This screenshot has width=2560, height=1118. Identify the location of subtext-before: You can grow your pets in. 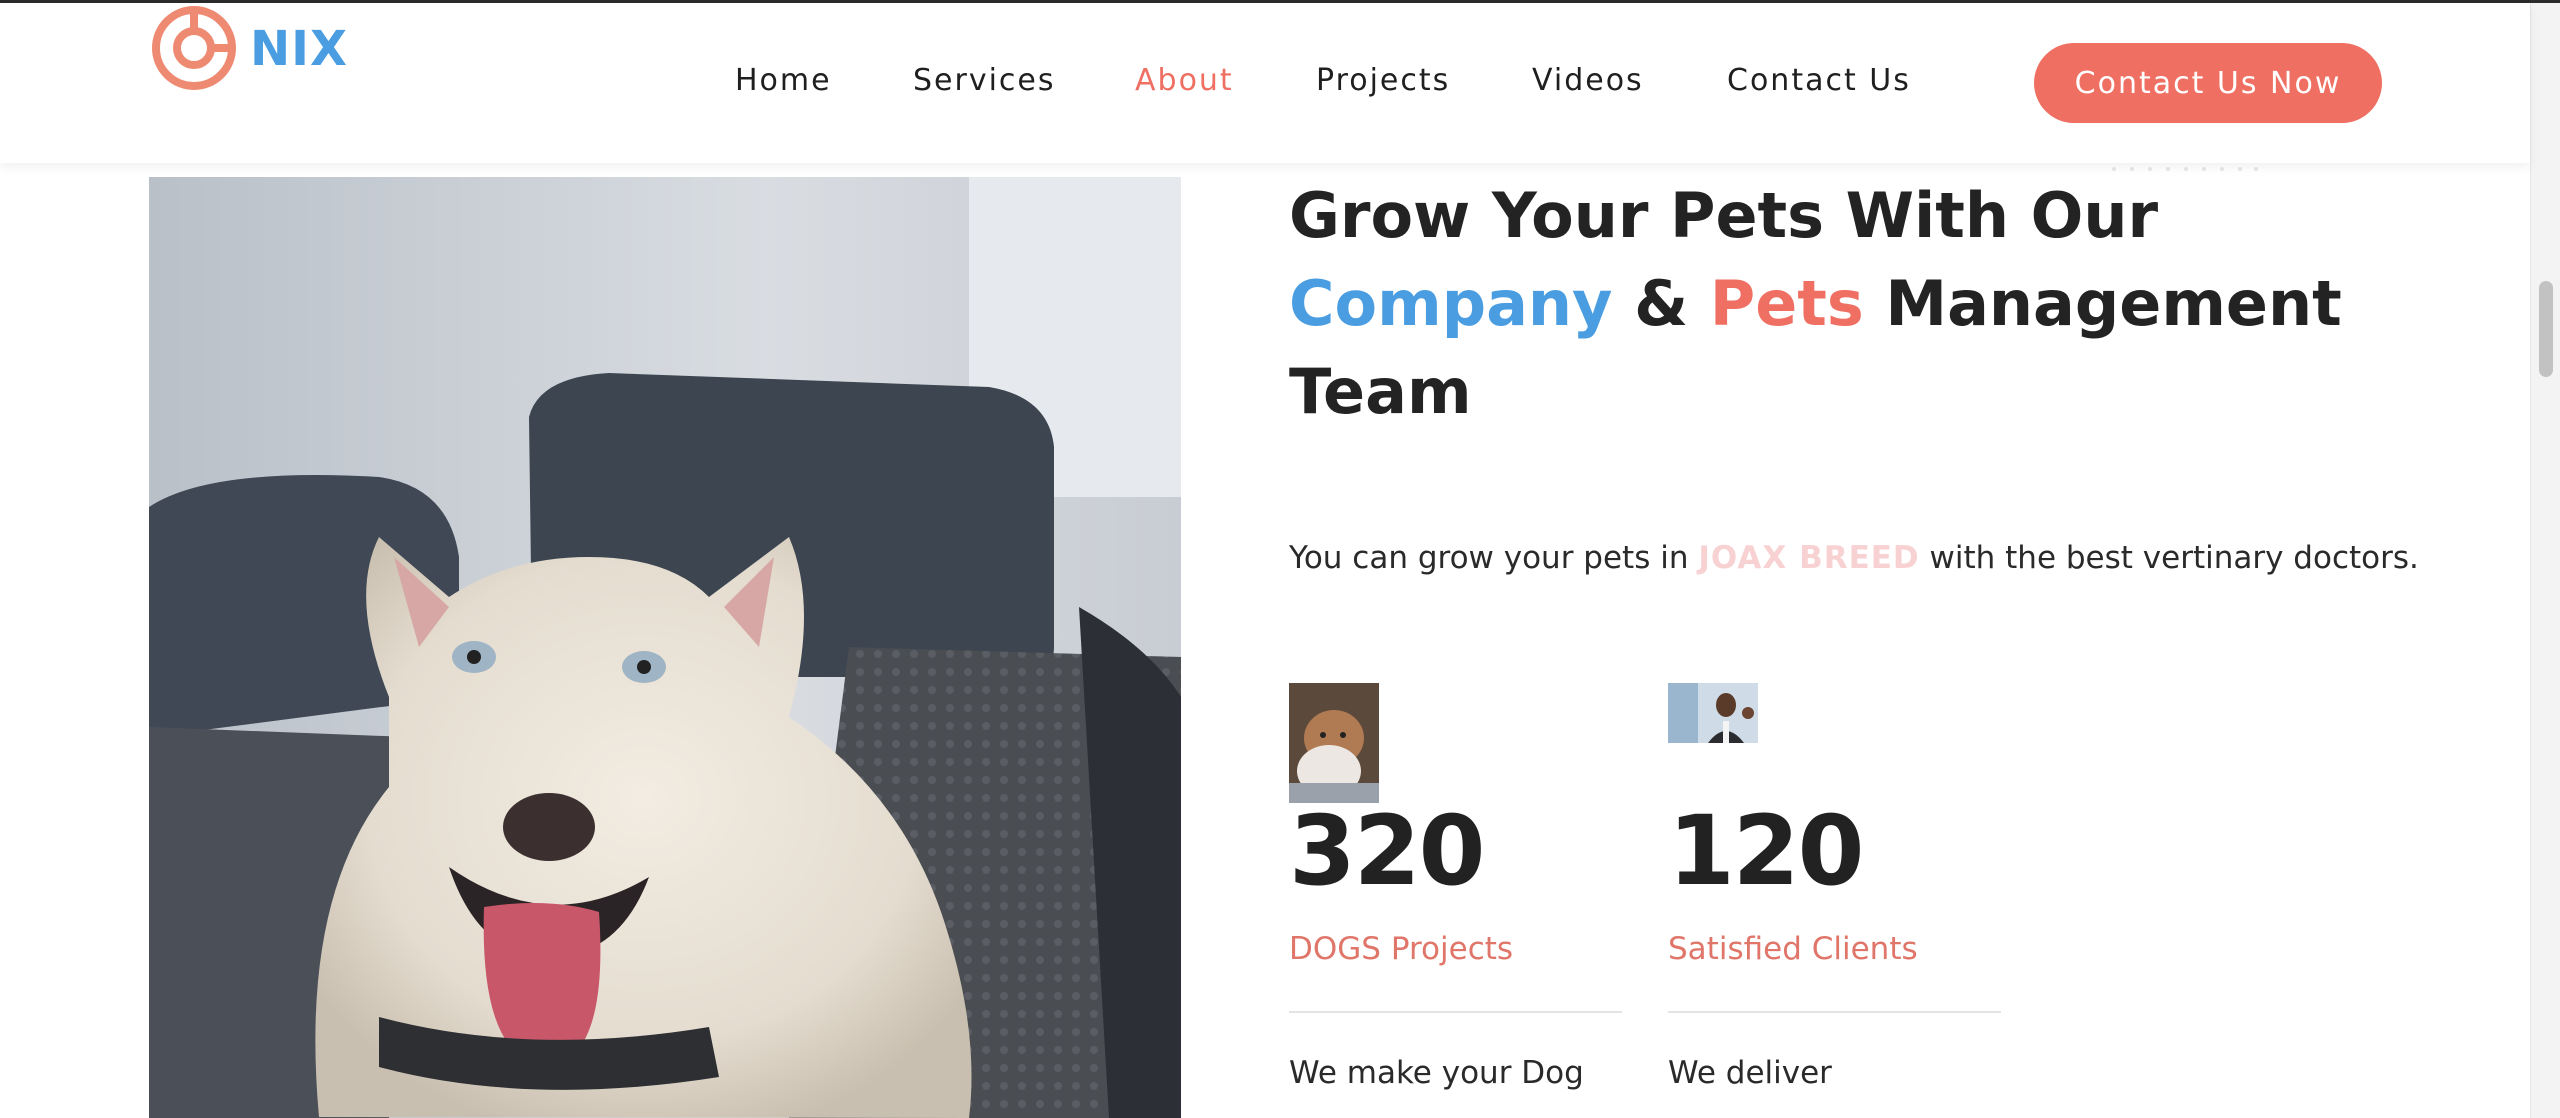
(1489, 558).